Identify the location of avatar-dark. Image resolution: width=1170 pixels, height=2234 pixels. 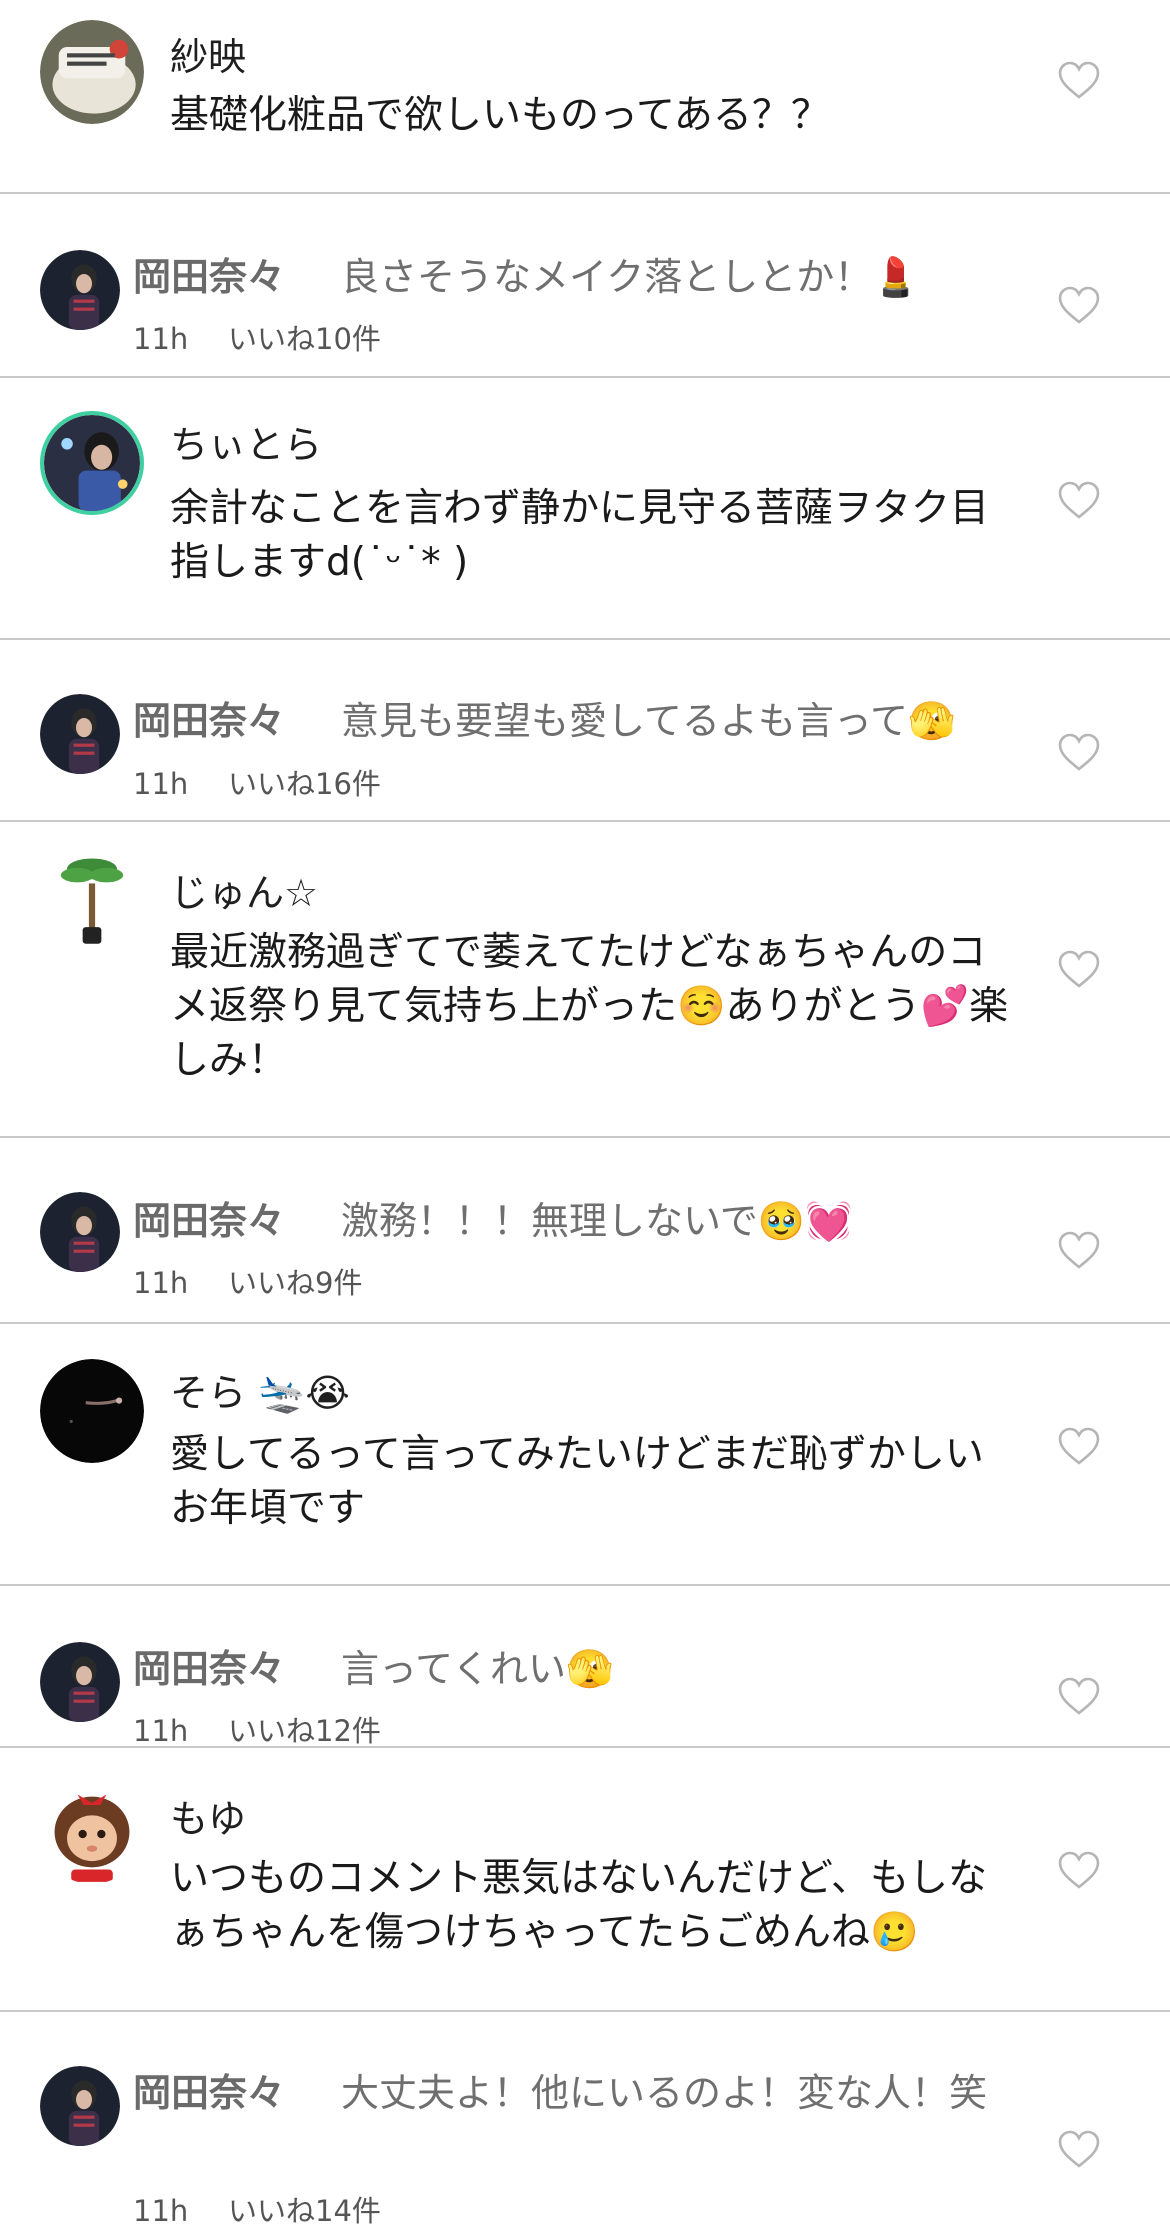
(92, 1411).